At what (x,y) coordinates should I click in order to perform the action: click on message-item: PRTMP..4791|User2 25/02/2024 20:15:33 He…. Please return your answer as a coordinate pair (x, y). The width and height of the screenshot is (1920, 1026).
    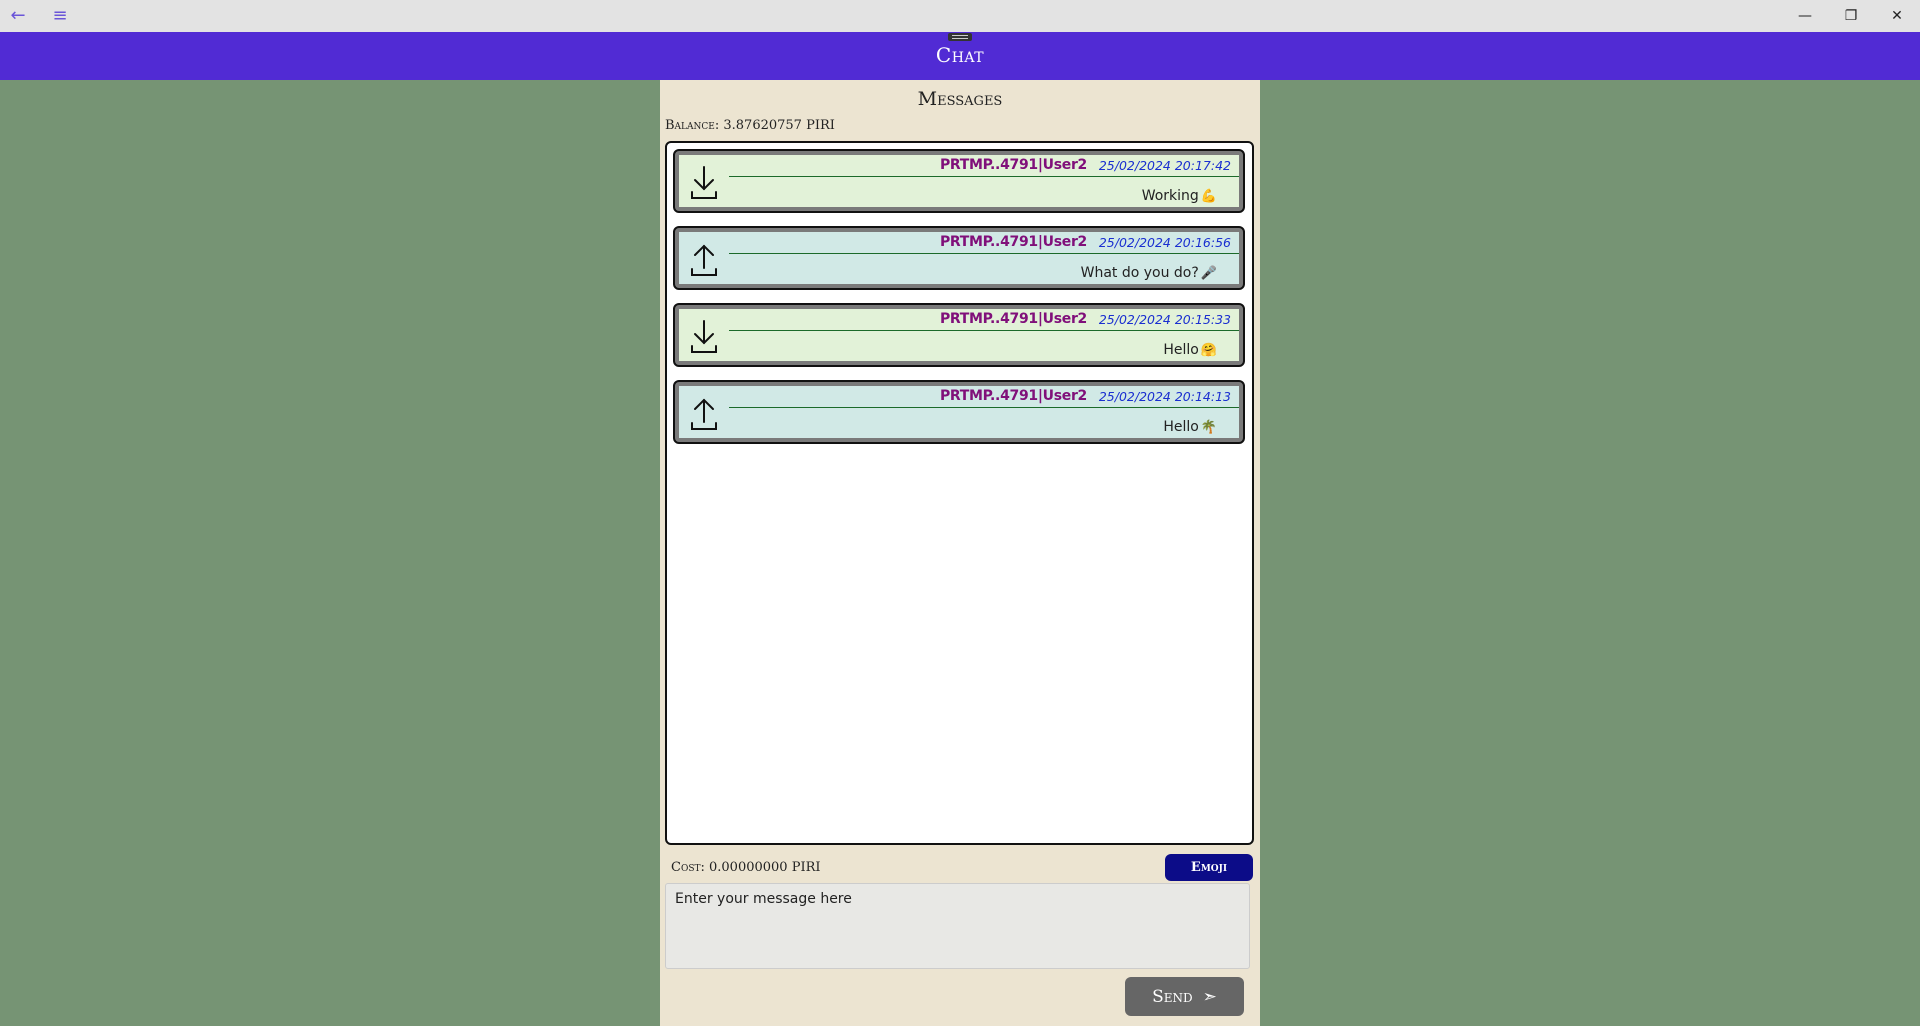
    Looking at the image, I should click on (959, 335).